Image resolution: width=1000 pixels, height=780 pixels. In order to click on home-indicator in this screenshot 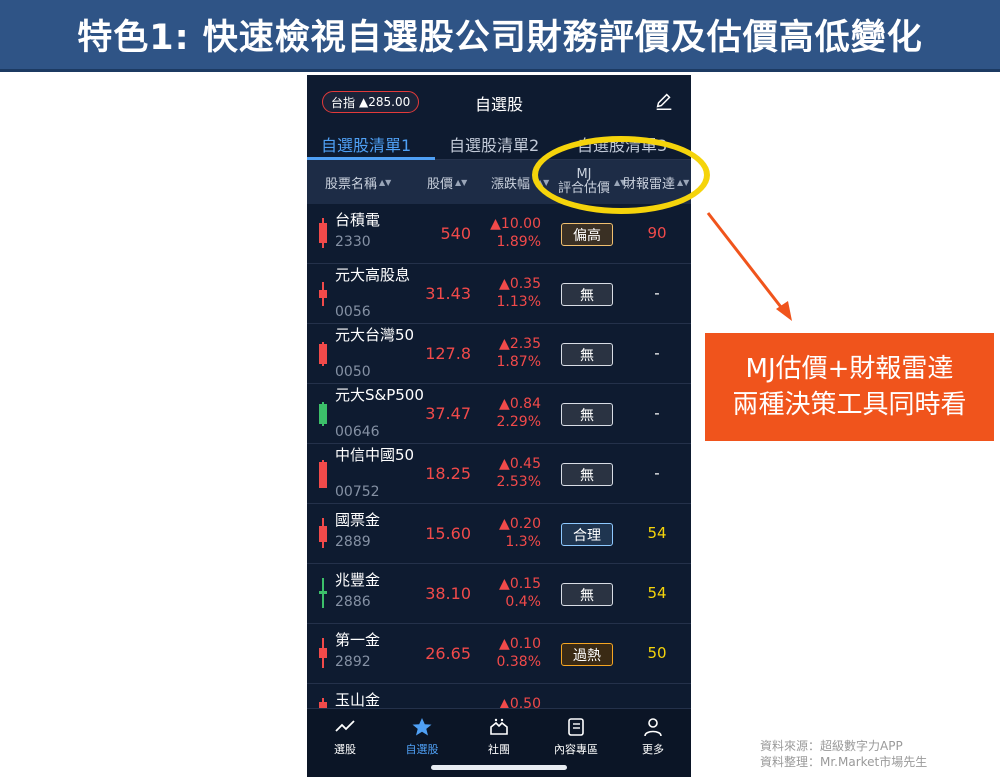, I will do `click(499, 767)`.